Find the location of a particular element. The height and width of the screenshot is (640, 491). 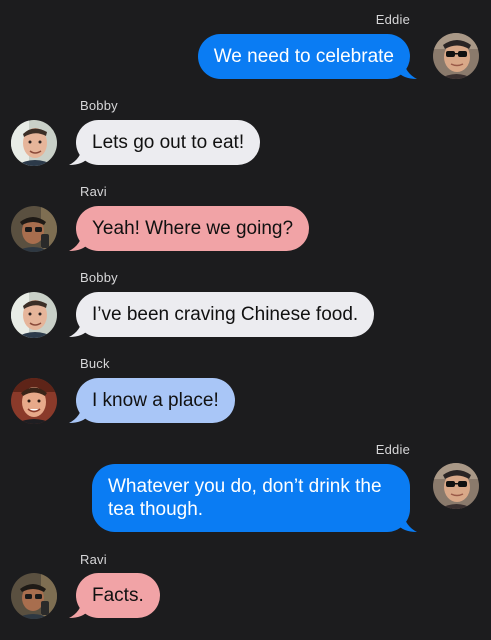

message-bubble: We need to celebrate is located at coordinates (307, 56).